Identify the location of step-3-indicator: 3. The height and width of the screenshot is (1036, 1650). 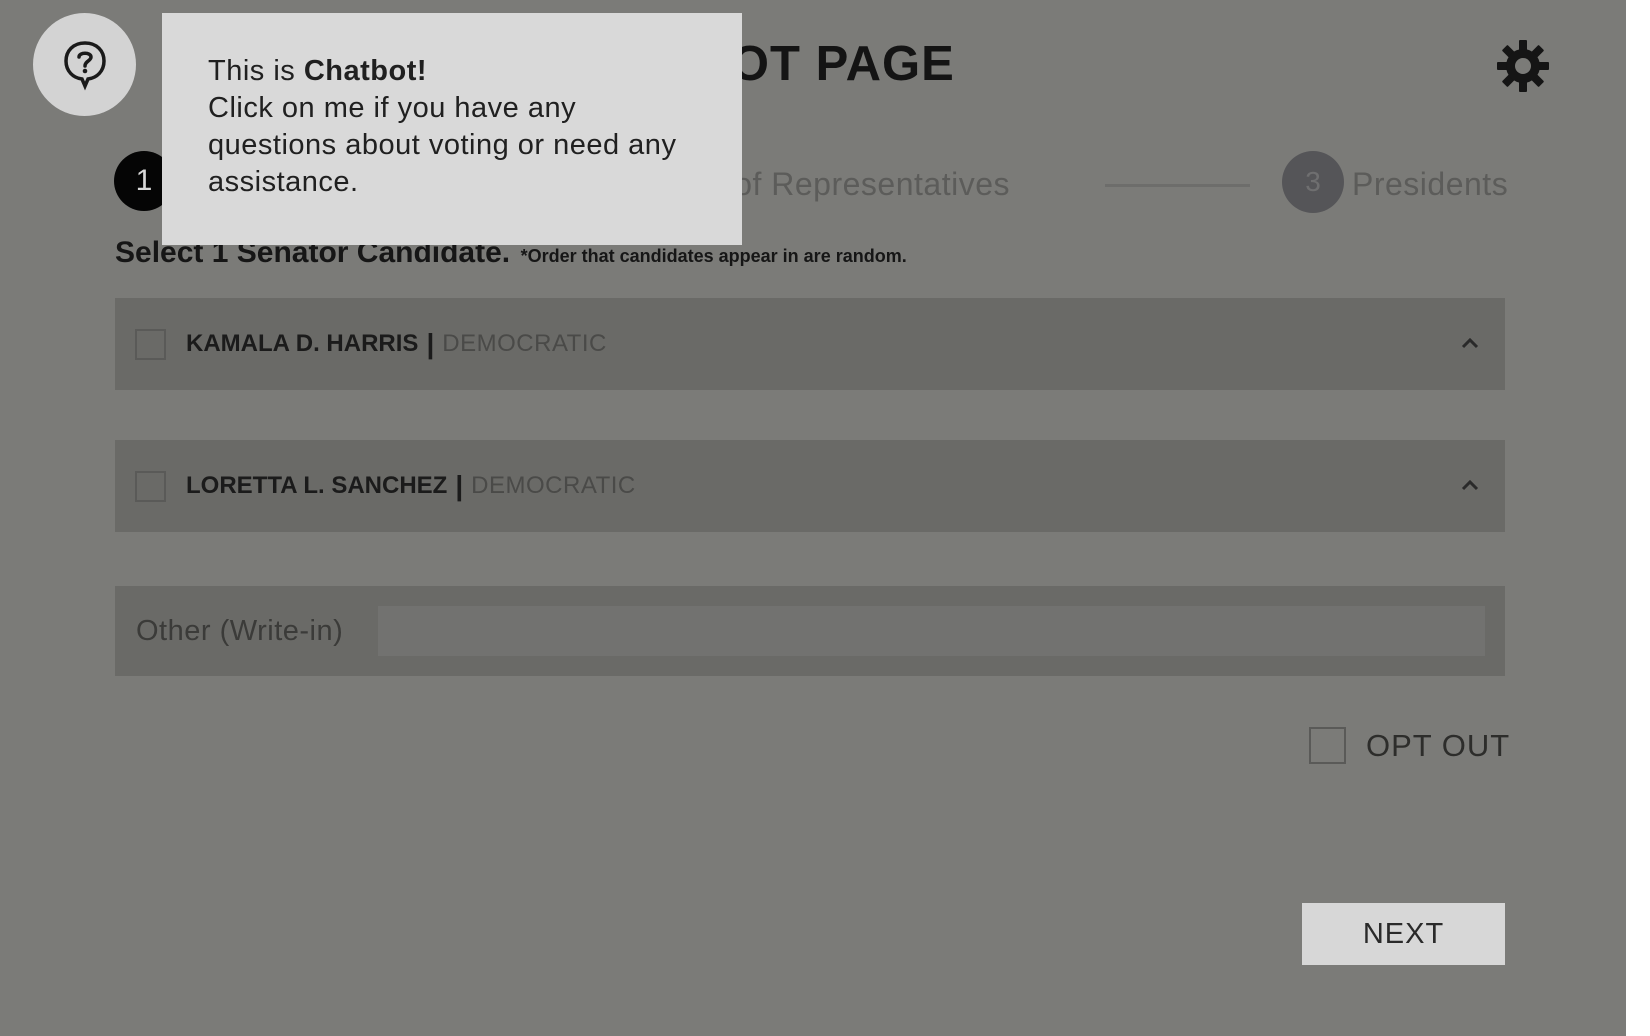
(1313, 182).